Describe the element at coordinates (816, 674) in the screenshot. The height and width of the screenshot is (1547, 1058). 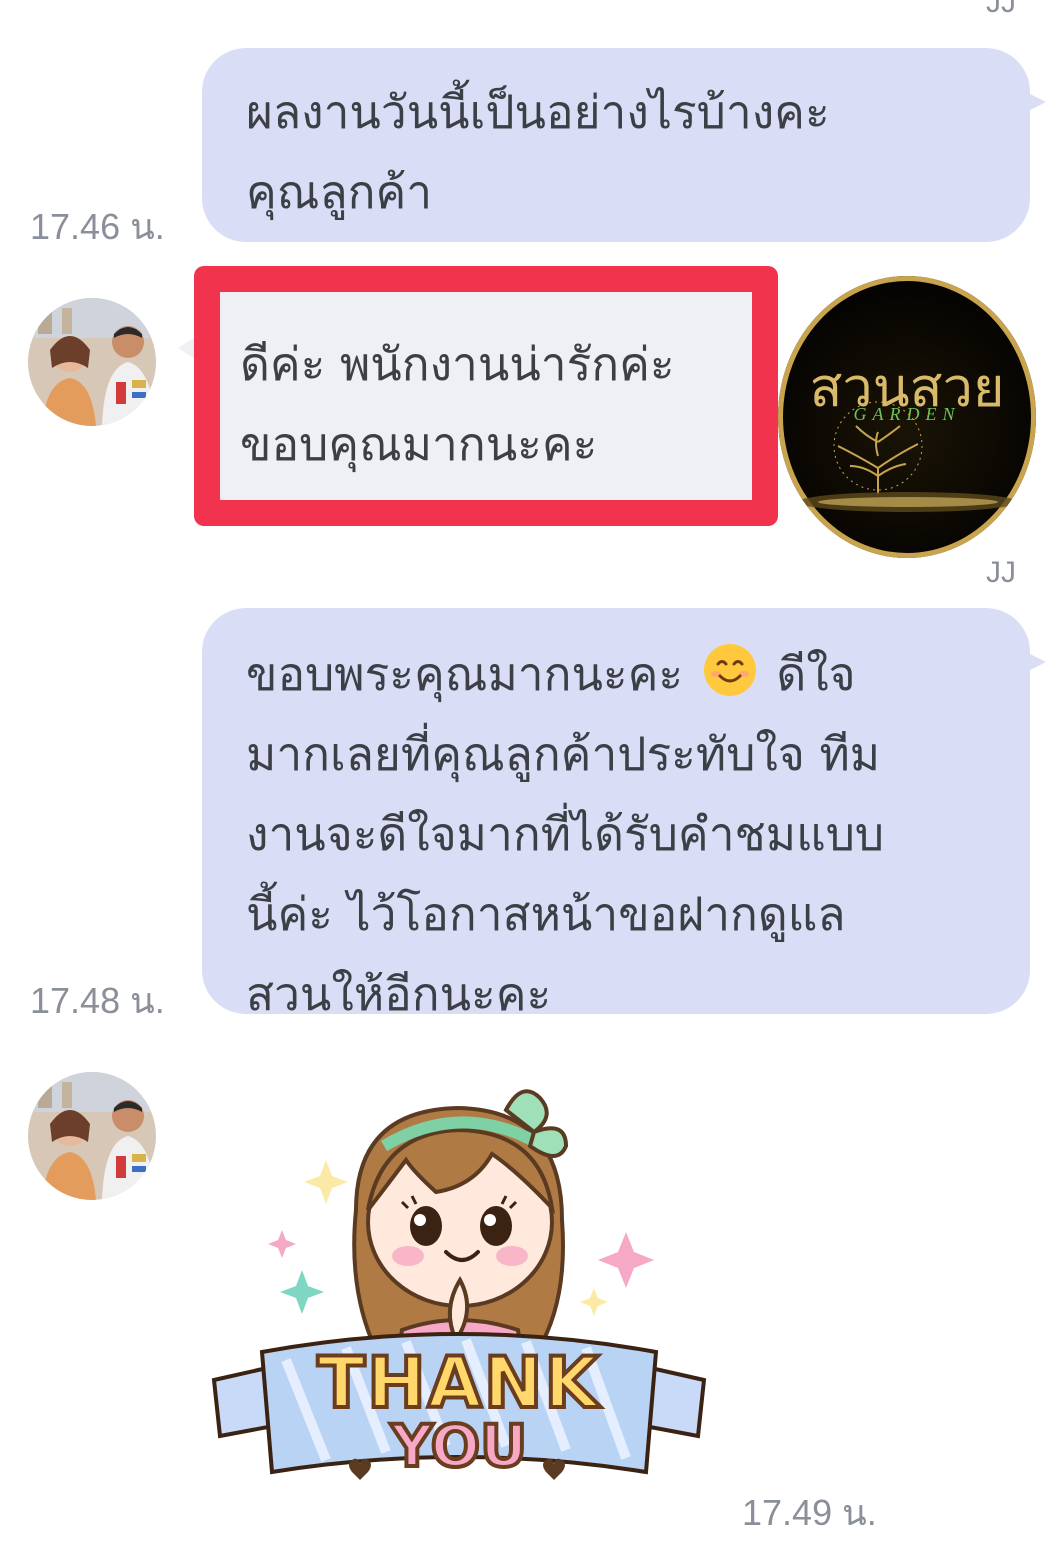
I see `message-text: ดีใจ` at that location.